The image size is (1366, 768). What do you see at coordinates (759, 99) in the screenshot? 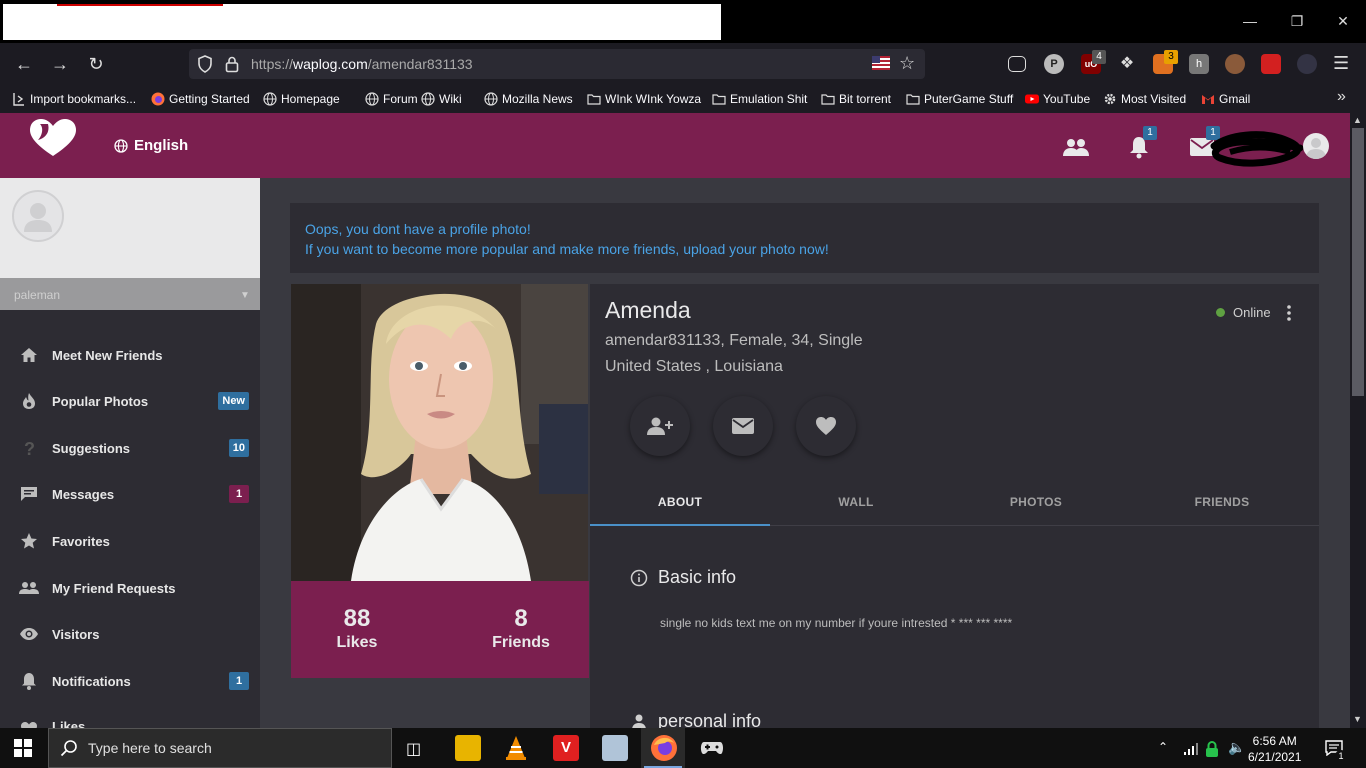
I see `bookmark-item: Emulation Shit` at bounding box center [759, 99].